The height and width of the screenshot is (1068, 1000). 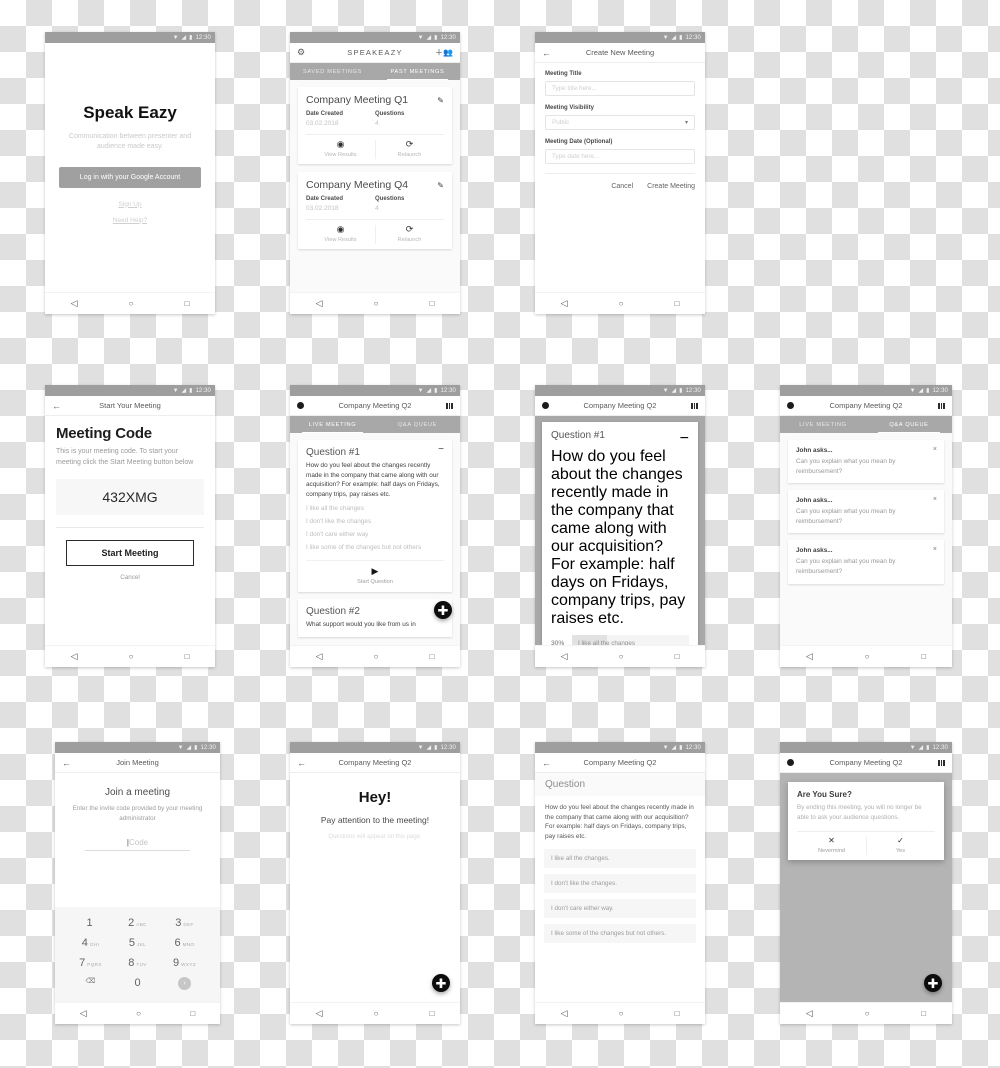 I want to click on key-3: 3 DEF, so click(x=184, y=923).